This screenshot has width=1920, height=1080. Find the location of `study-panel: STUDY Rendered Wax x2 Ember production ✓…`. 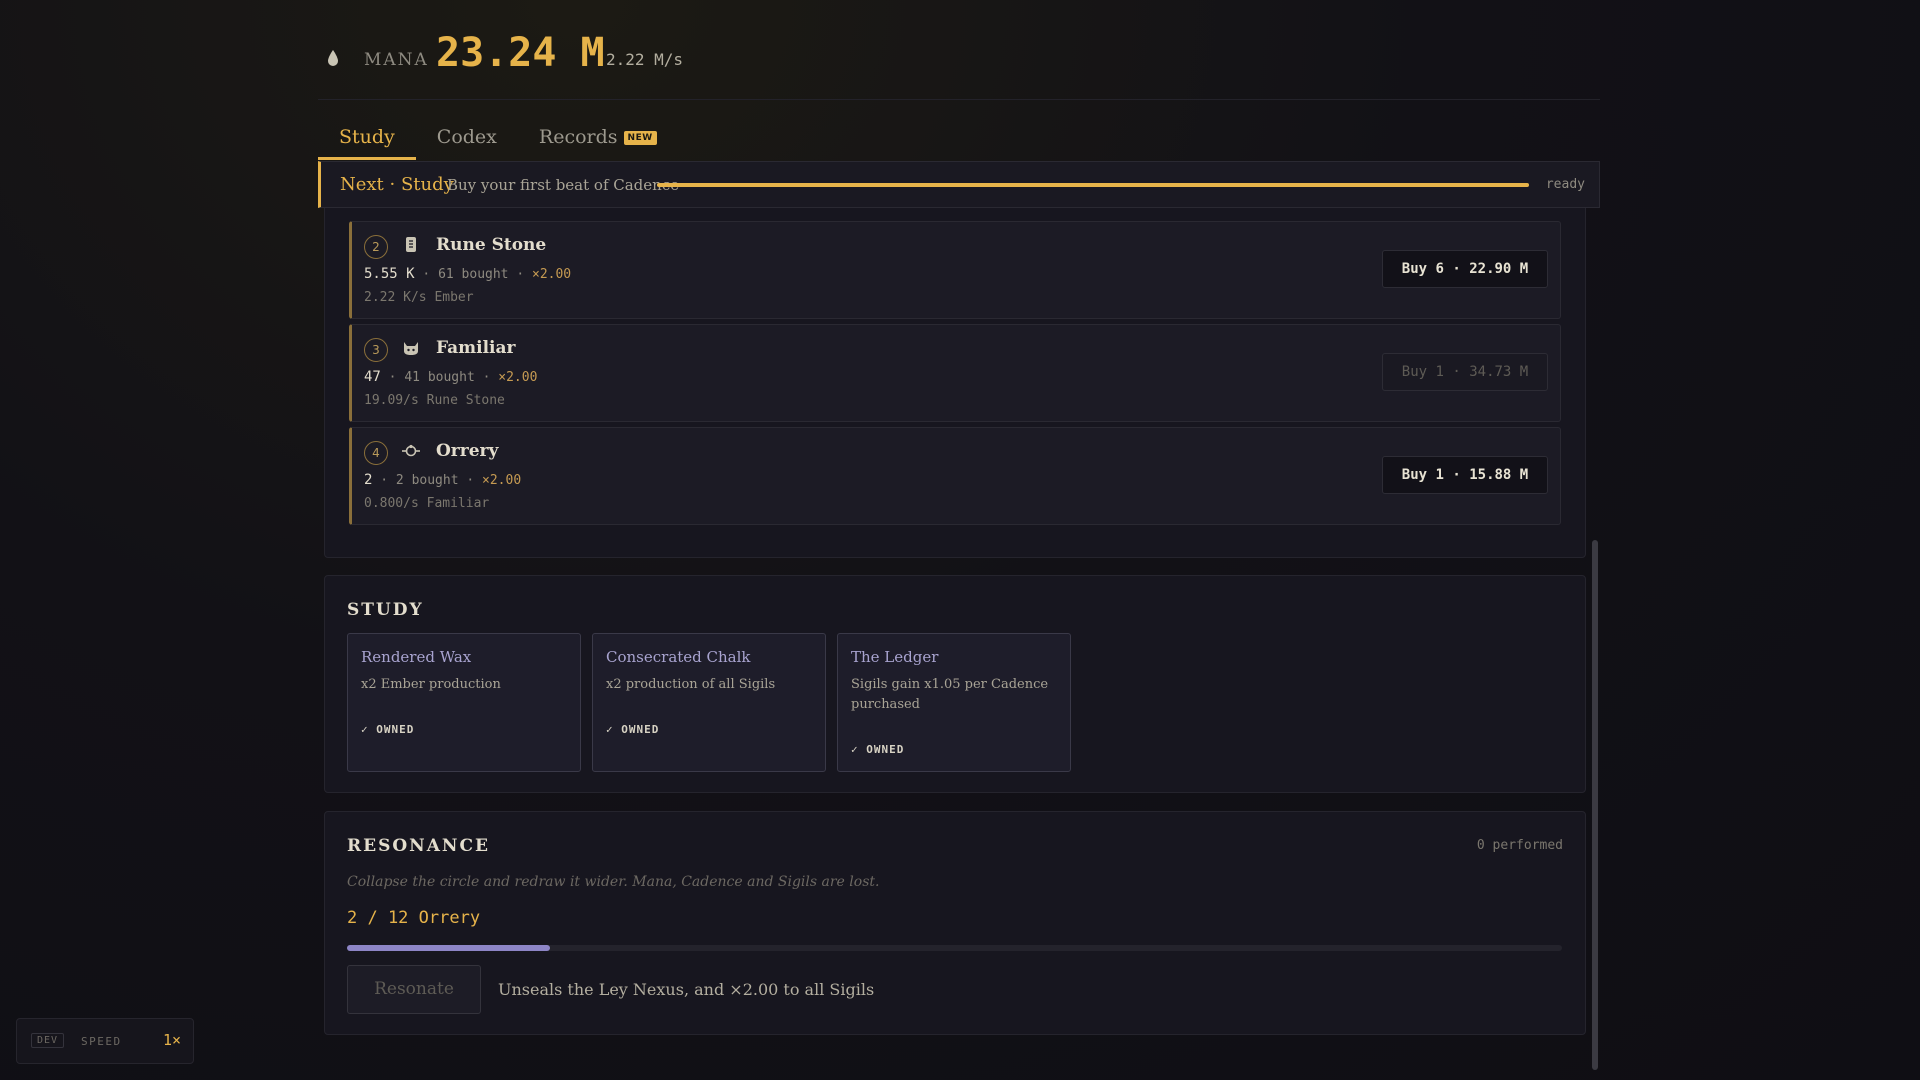

study-panel: STUDY Rendered Wax x2 Ember production ✓… is located at coordinates (955, 684).